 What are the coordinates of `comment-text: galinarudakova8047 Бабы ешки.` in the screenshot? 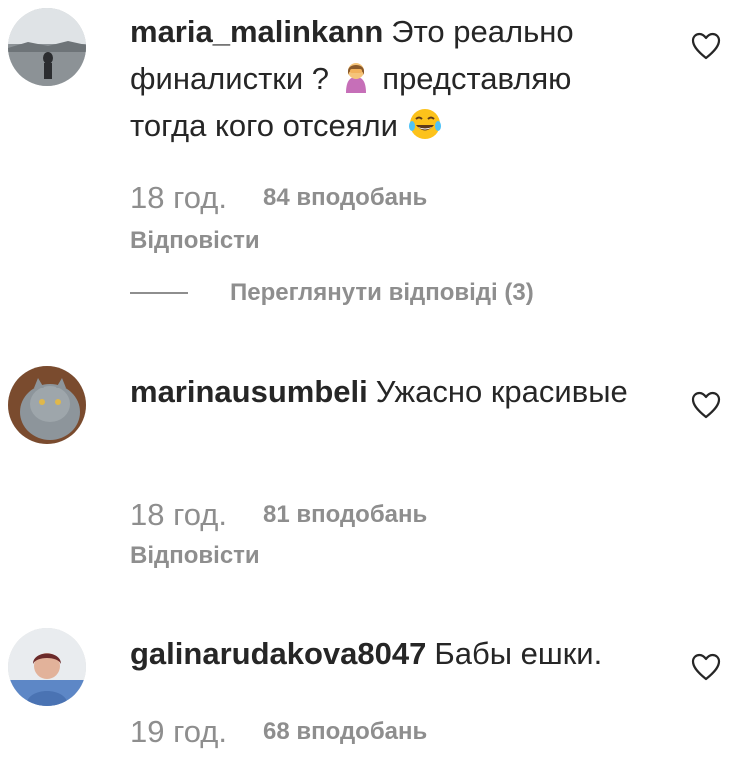 It's located at (390, 653).